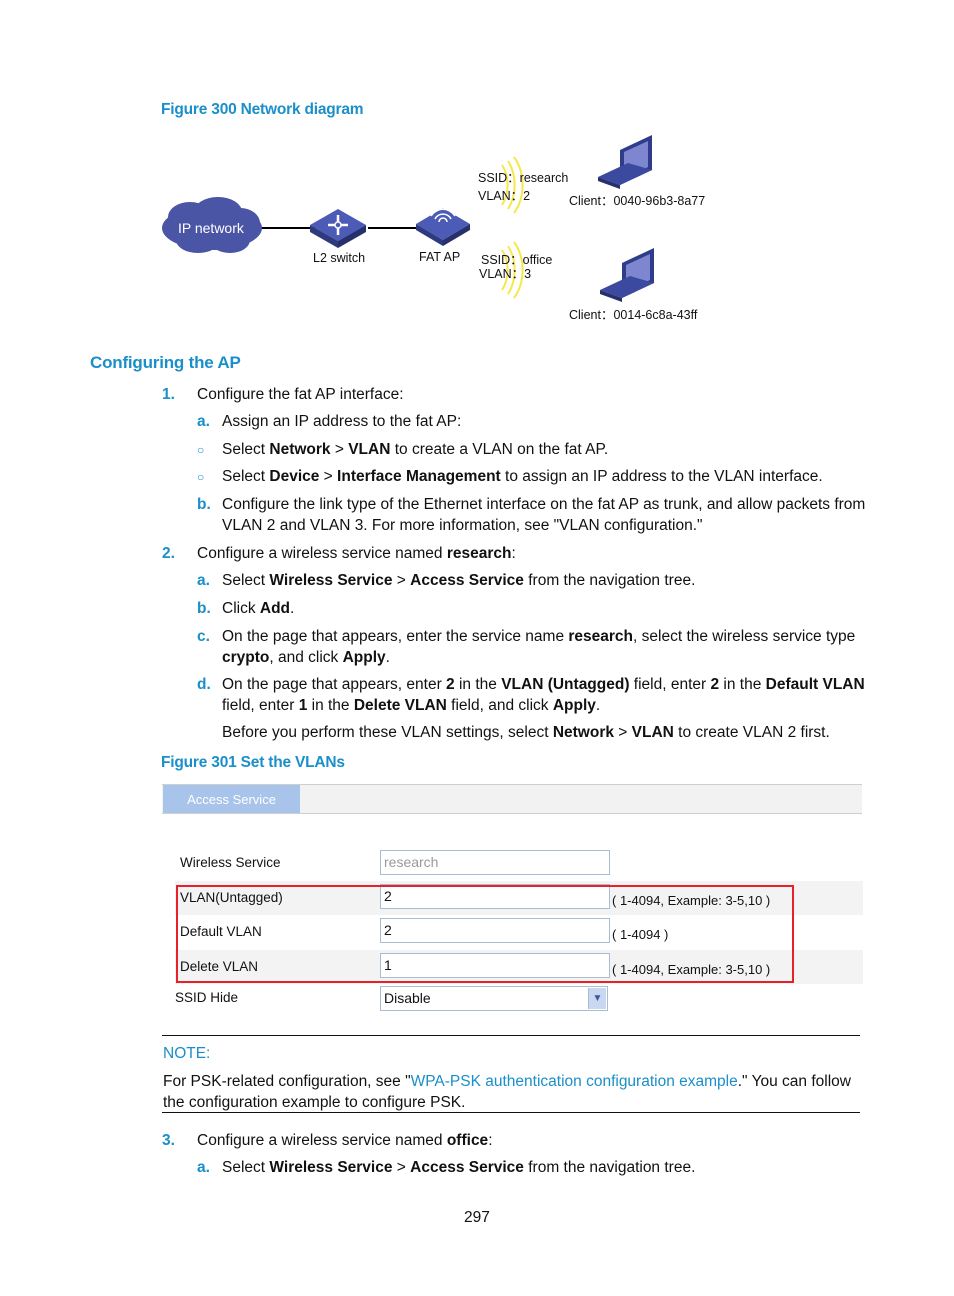 The image size is (954, 1296). I want to click on step-number: 3., so click(168, 1140).